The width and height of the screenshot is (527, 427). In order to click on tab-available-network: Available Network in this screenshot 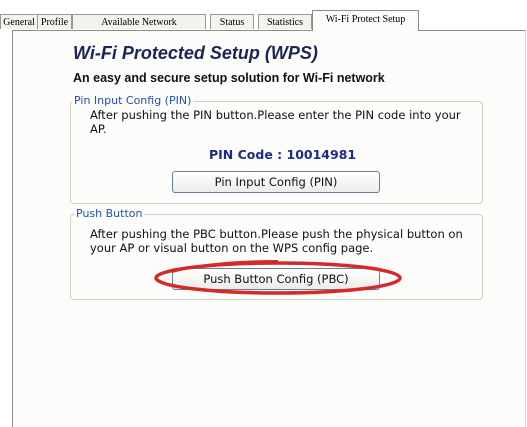, I will do `click(139, 21)`.